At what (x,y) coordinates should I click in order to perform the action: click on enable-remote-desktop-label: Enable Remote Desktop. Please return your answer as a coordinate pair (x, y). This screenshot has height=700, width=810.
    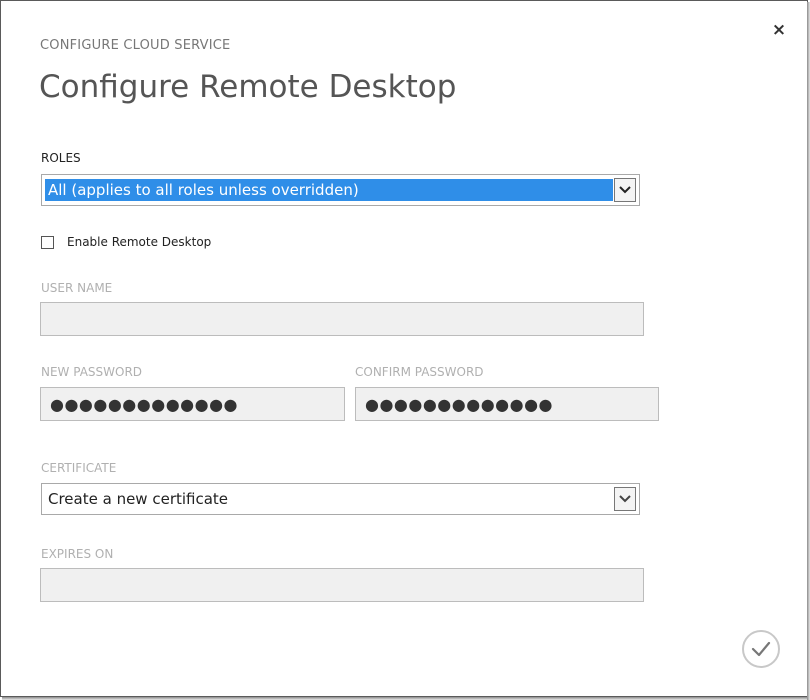
    Looking at the image, I should click on (139, 242).